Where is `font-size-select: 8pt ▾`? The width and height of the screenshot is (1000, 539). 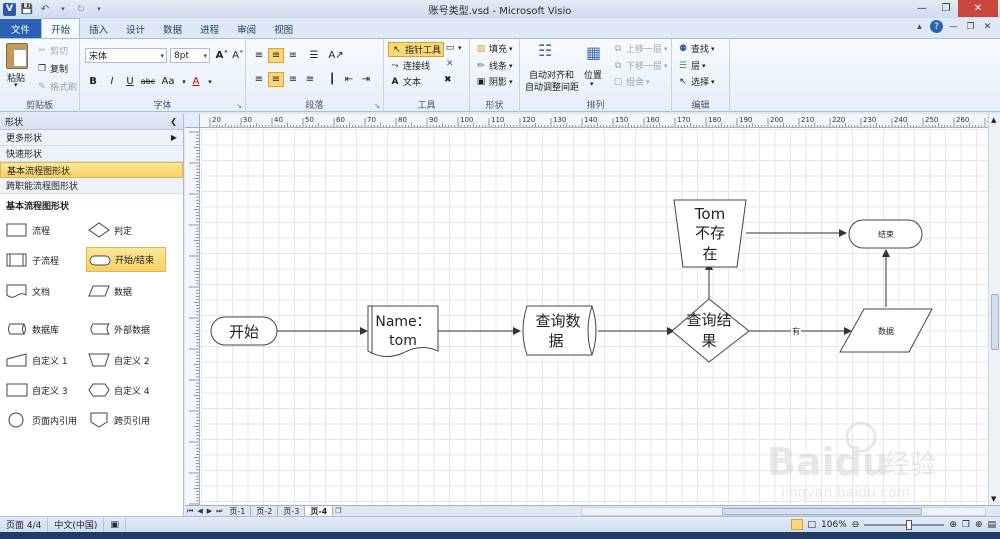
font-size-select: 8pt ▾ is located at coordinates (190, 55).